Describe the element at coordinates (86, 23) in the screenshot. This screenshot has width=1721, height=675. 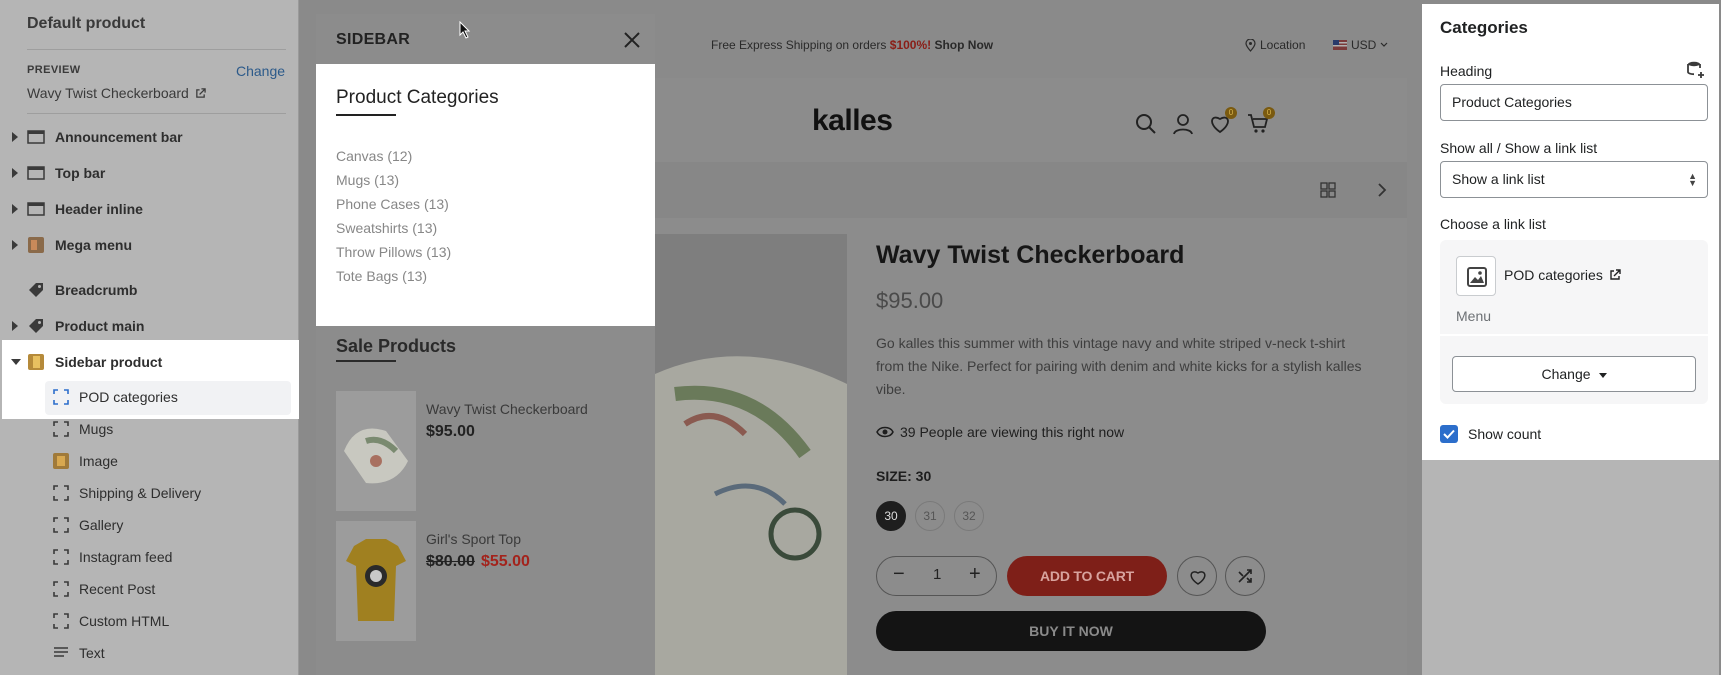
I see `template-title: Default product` at that location.